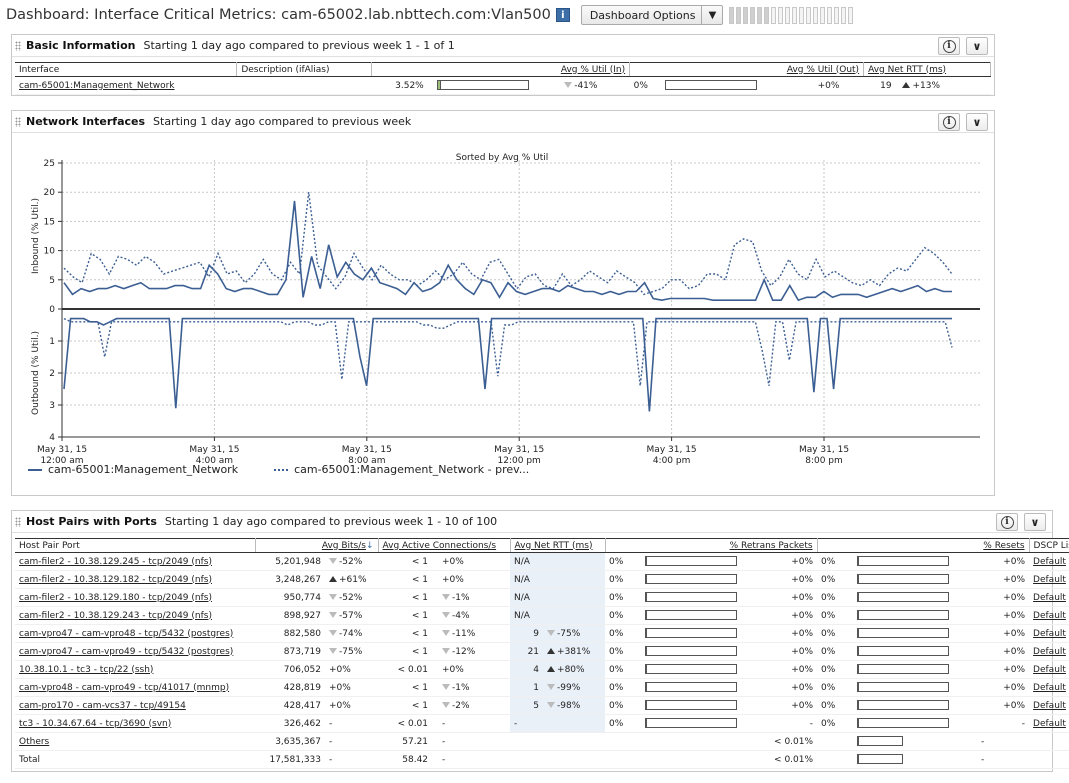 This screenshot has width=1069, height=783. What do you see at coordinates (49, 164) in the screenshot?
I see `y-tick-label: 25` at bounding box center [49, 164].